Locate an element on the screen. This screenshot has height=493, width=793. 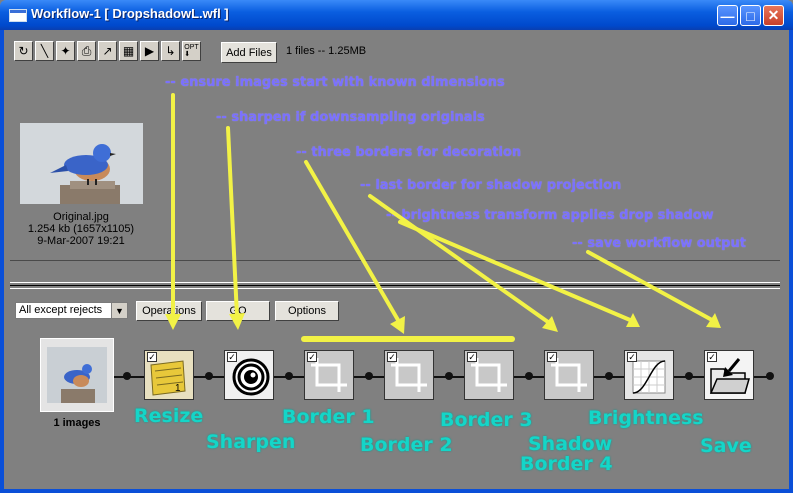
arrow-to-sharpen is located at coordinates (232, 222).